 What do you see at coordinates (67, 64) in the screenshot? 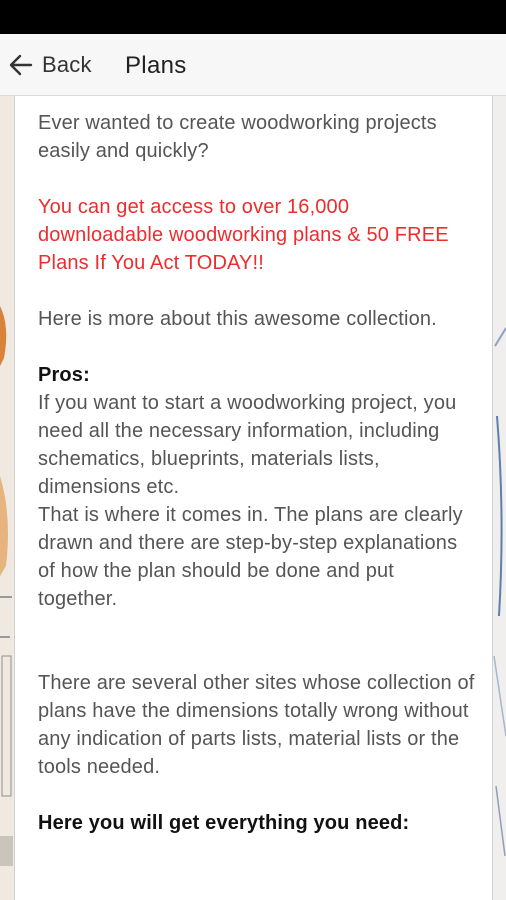
I see `back-label: Back` at bounding box center [67, 64].